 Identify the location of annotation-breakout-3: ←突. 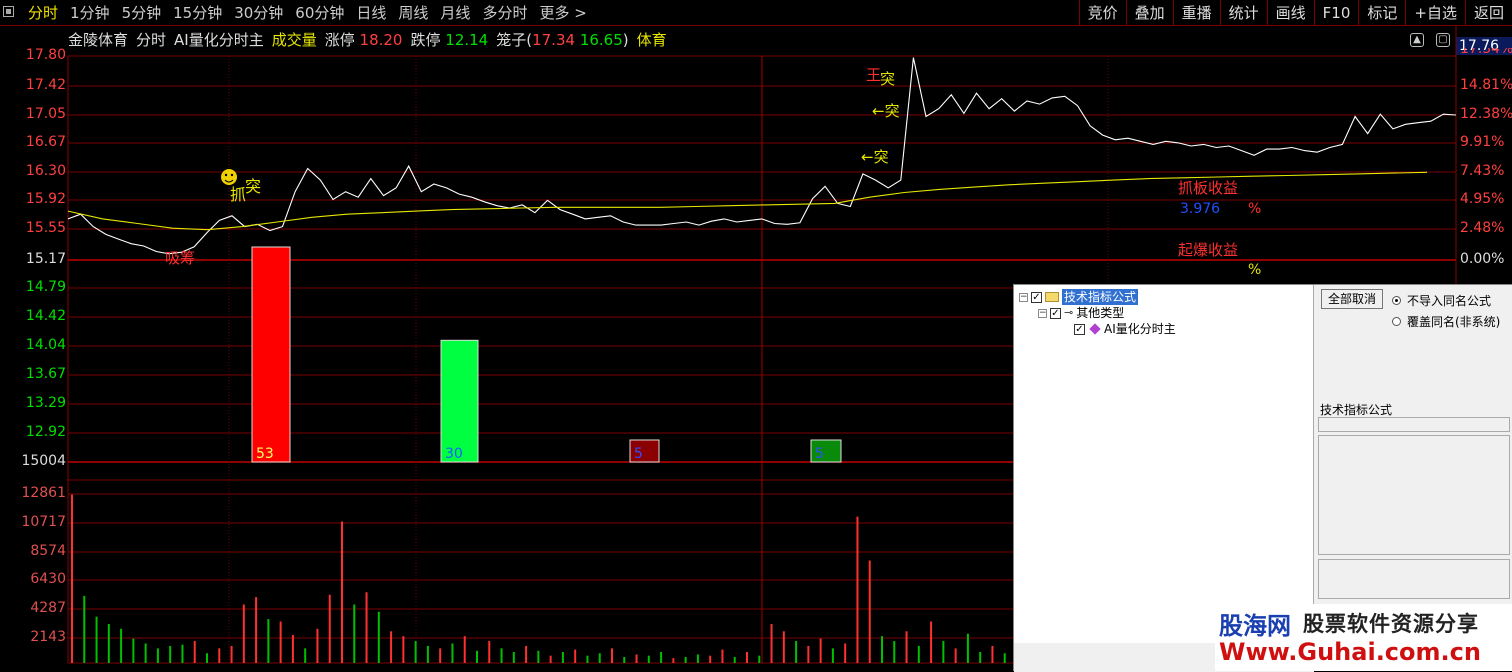
(886, 111).